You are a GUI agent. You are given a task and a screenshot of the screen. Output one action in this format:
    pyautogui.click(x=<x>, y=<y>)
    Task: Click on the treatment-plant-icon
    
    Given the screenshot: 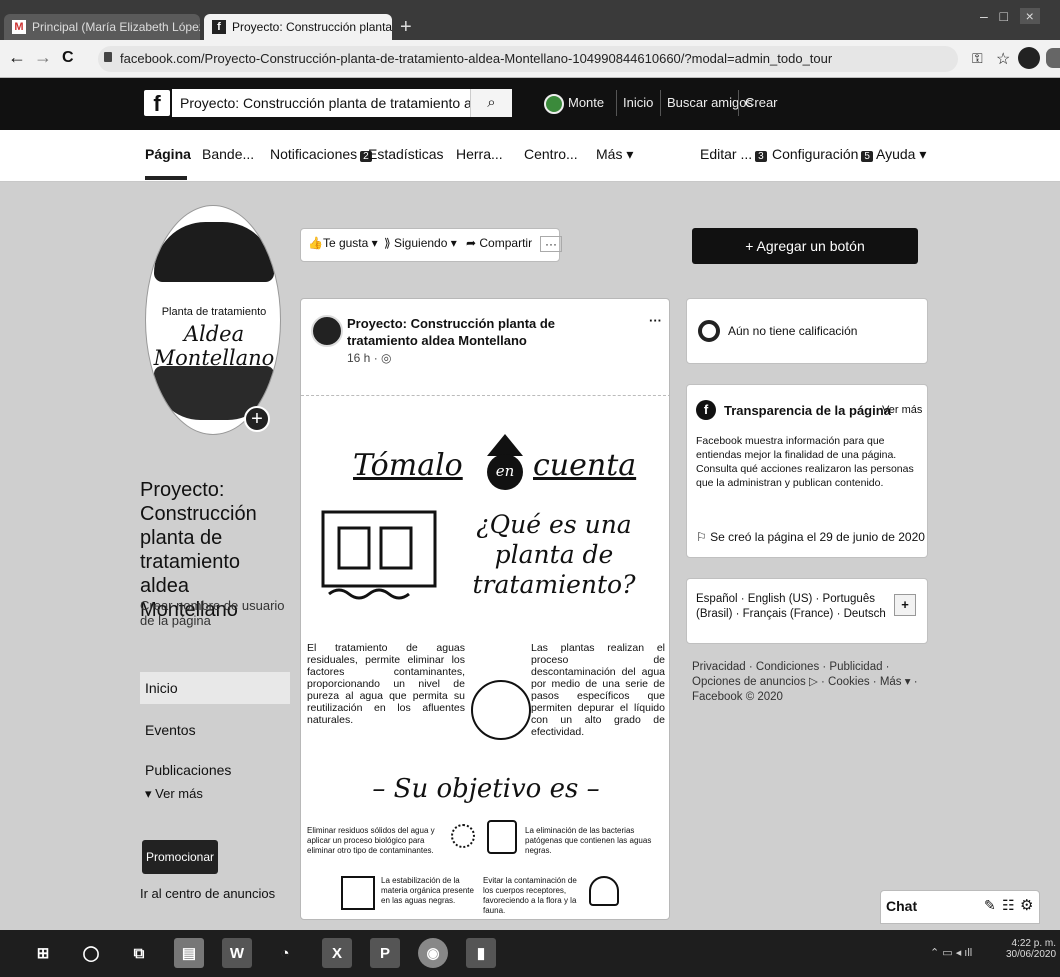 What is the action you would take?
    pyautogui.click(x=379, y=555)
    